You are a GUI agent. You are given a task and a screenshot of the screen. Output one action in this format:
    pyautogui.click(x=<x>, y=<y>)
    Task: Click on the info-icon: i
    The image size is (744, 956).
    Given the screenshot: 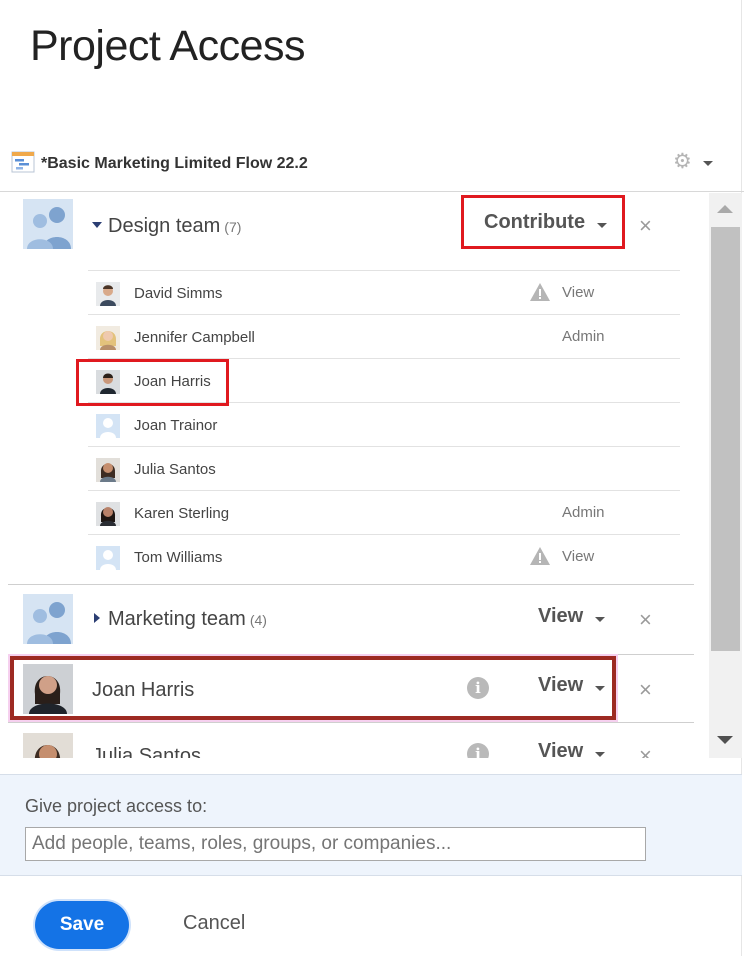 What is the action you would take?
    pyautogui.click(x=478, y=750)
    